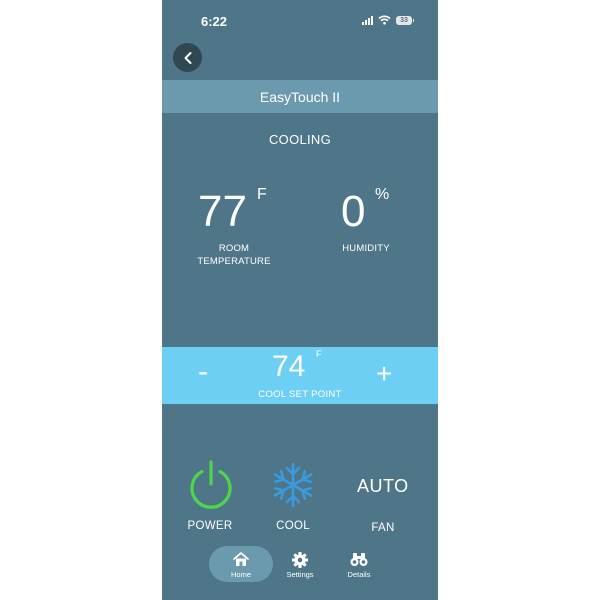  What do you see at coordinates (240, 574) in the screenshot?
I see `nav-home-label: Home` at bounding box center [240, 574].